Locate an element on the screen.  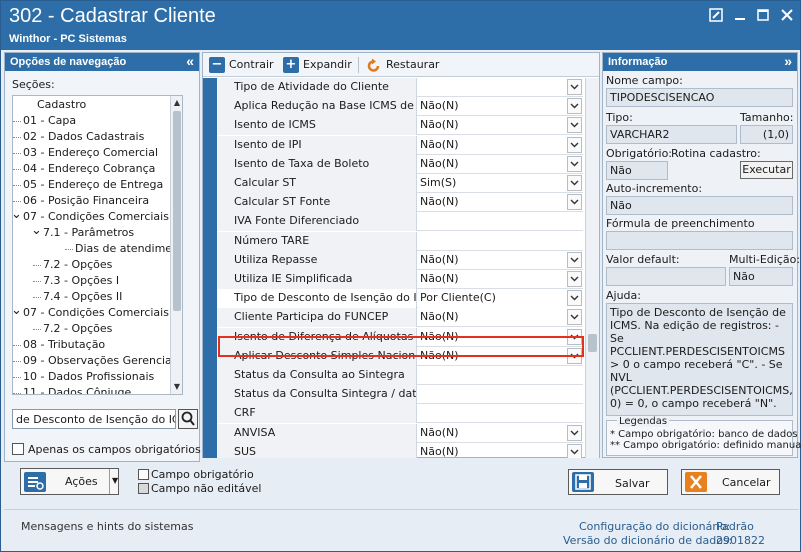
grid-row: Isento de Taxa de Boleto Não(N) is located at coordinates (400, 164).